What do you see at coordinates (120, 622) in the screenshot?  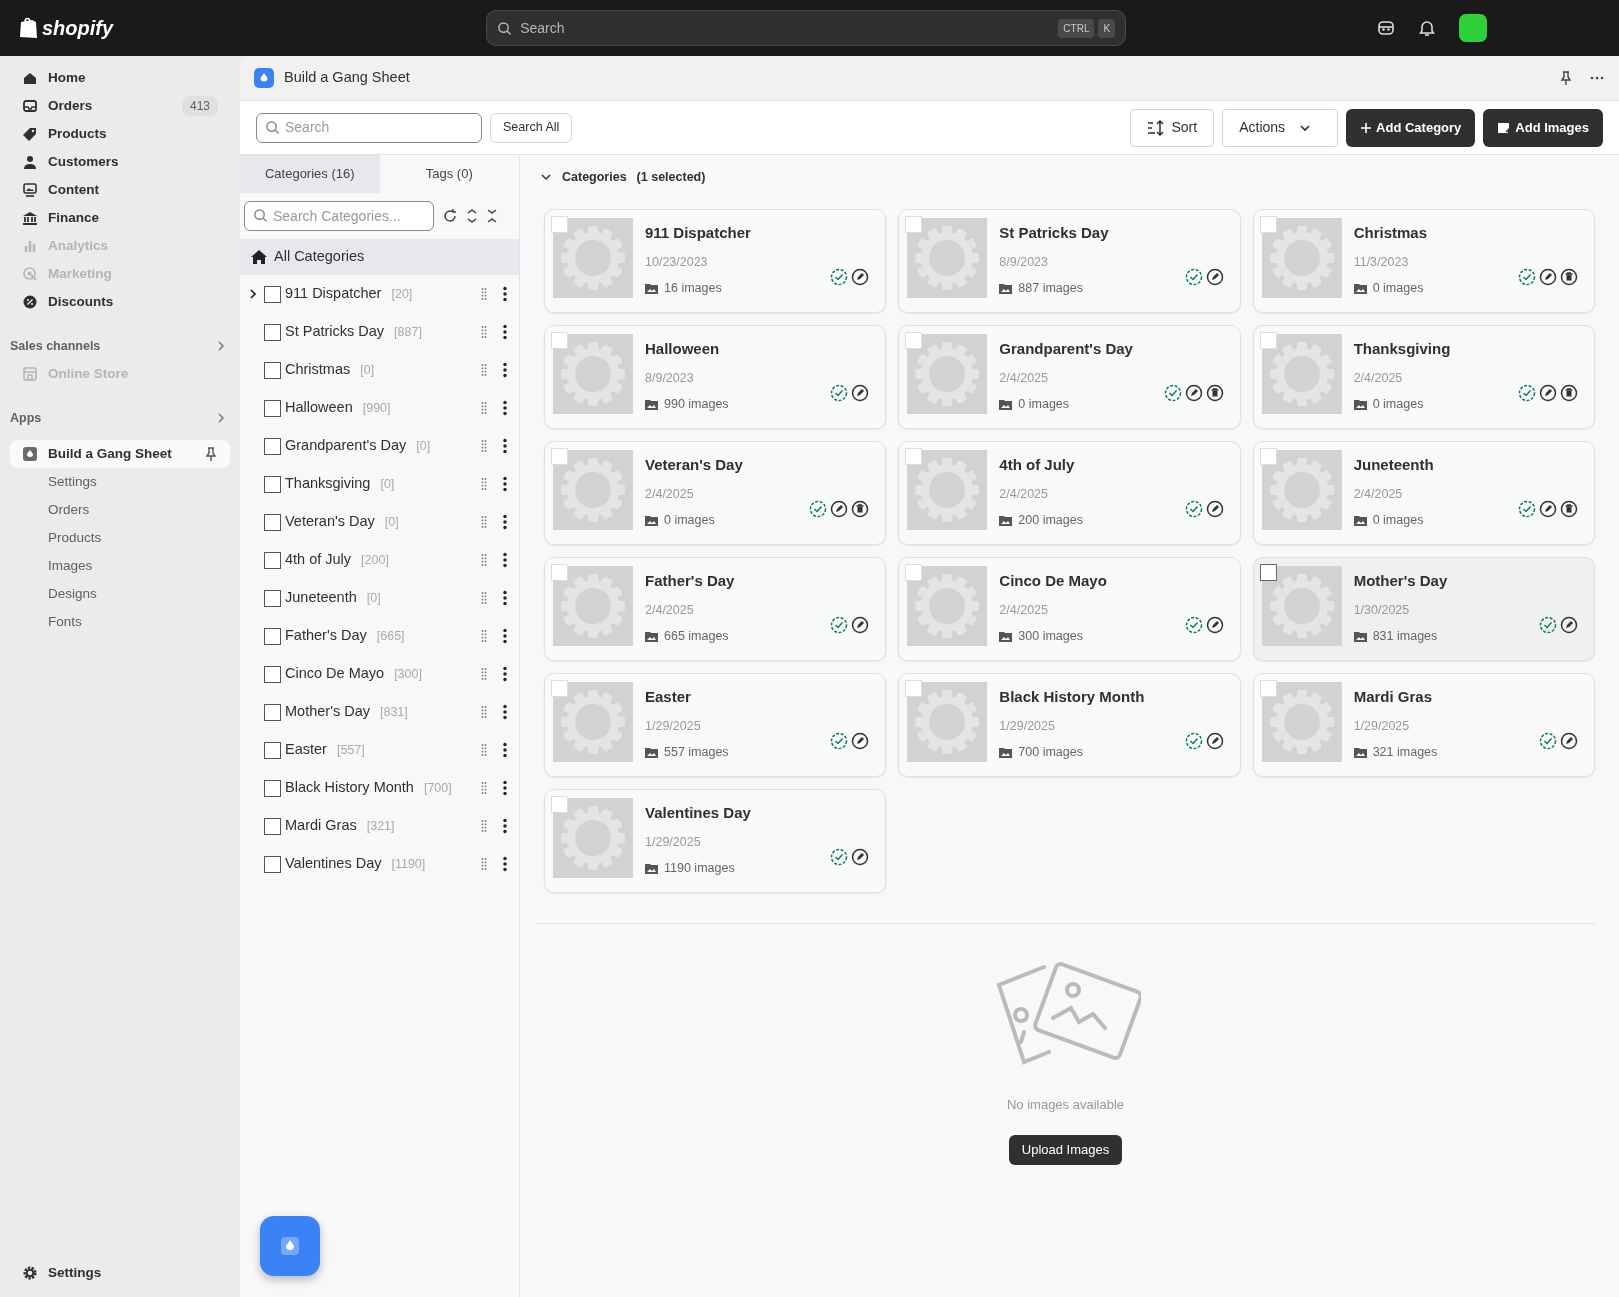 I see `nav-item: Fonts` at bounding box center [120, 622].